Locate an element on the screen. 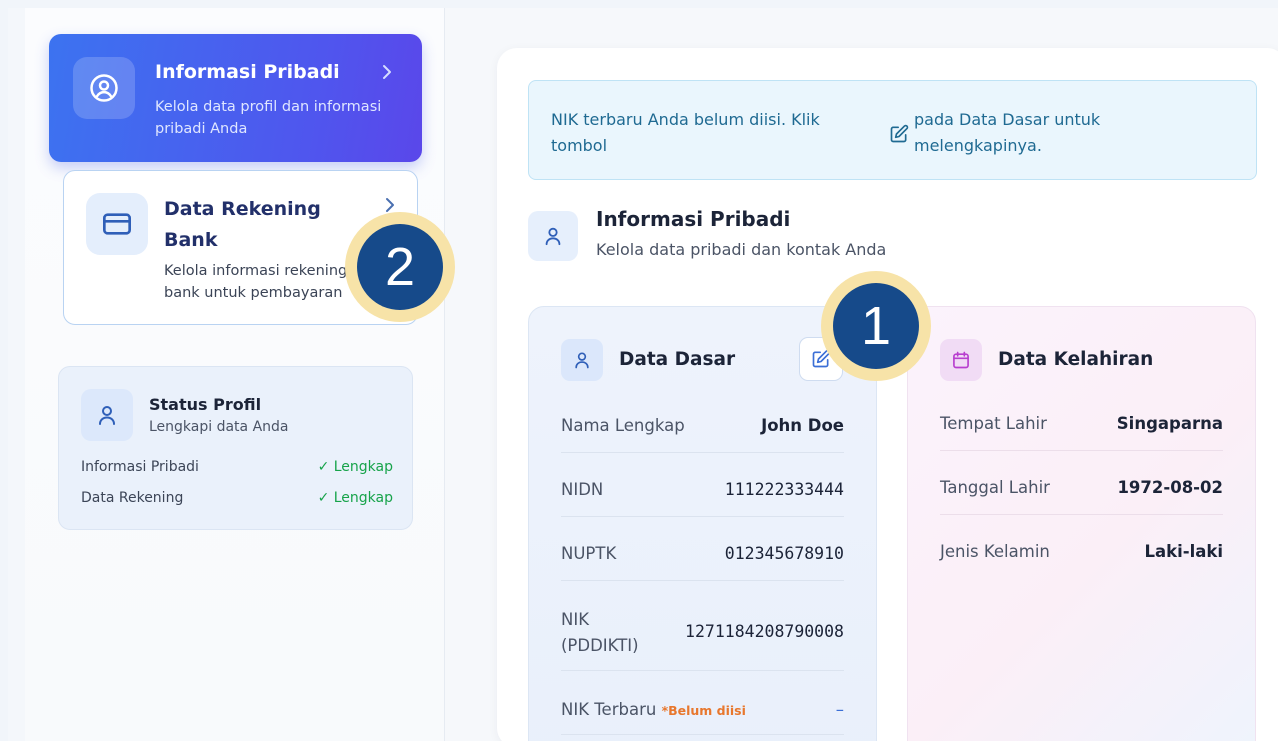 The height and width of the screenshot is (741, 1278). annotation-marker-1: 1 is located at coordinates (876, 326).